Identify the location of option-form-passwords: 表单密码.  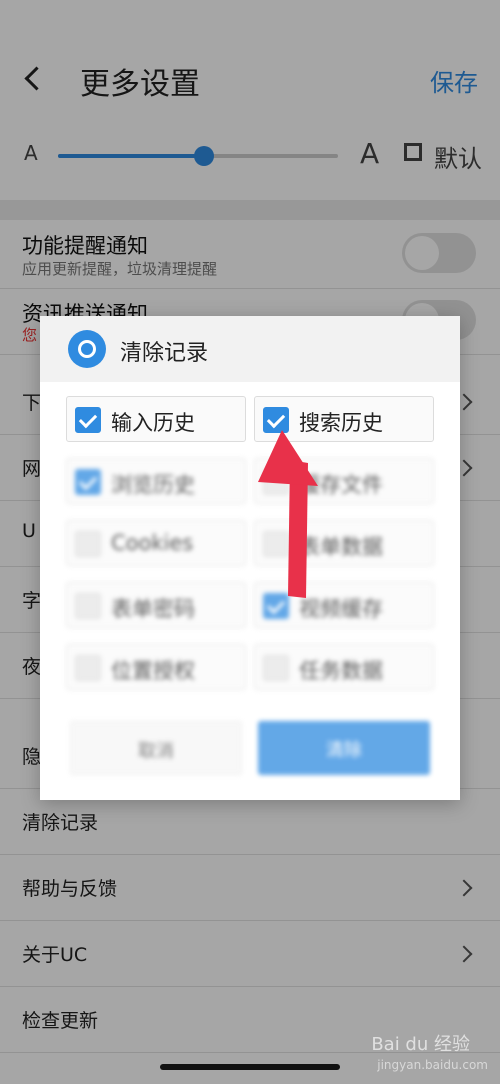
(156, 605).